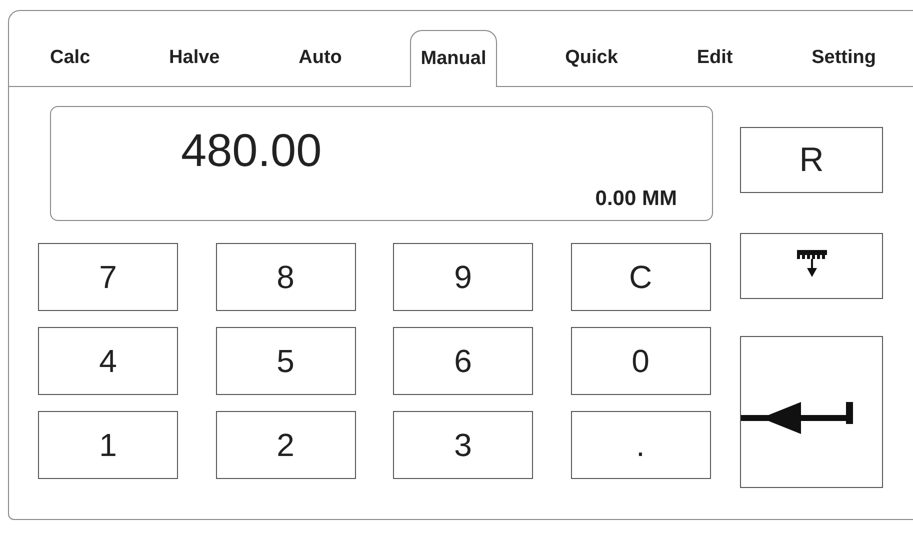 The width and height of the screenshot is (913, 533). Describe the element at coordinates (591, 58) in the screenshot. I see `tab: Quick` at that location.